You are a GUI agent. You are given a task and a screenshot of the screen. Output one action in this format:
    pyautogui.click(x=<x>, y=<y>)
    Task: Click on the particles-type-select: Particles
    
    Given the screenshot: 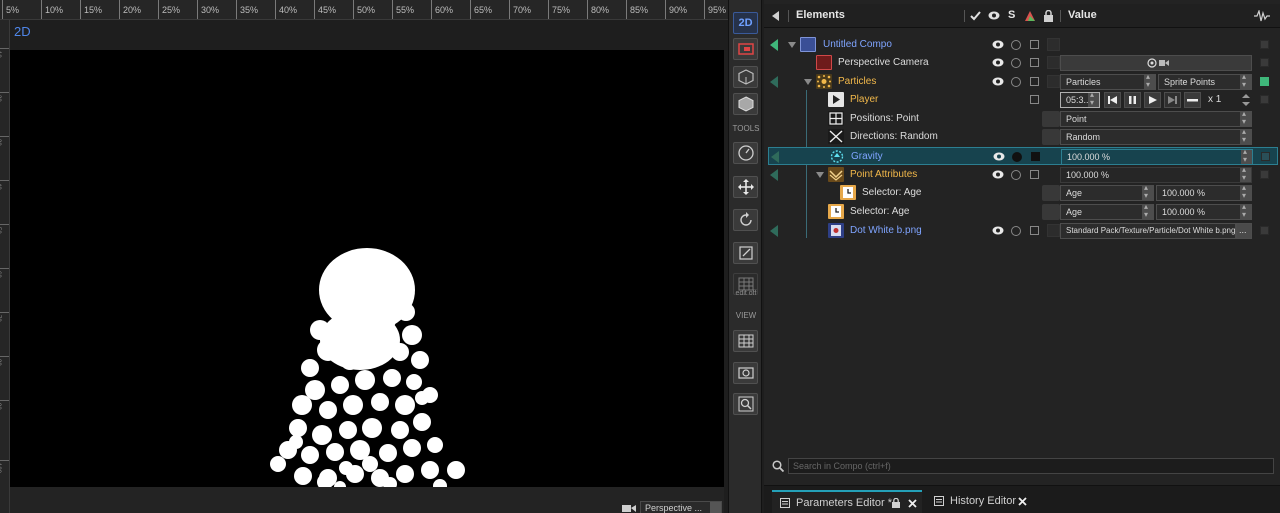 What is the action you would take?
    pyautogui.click(x=1108, y=82)
    